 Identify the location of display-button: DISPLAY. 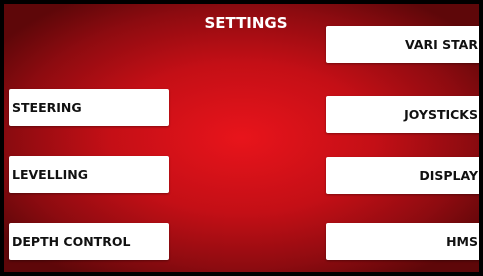
(402, 175).